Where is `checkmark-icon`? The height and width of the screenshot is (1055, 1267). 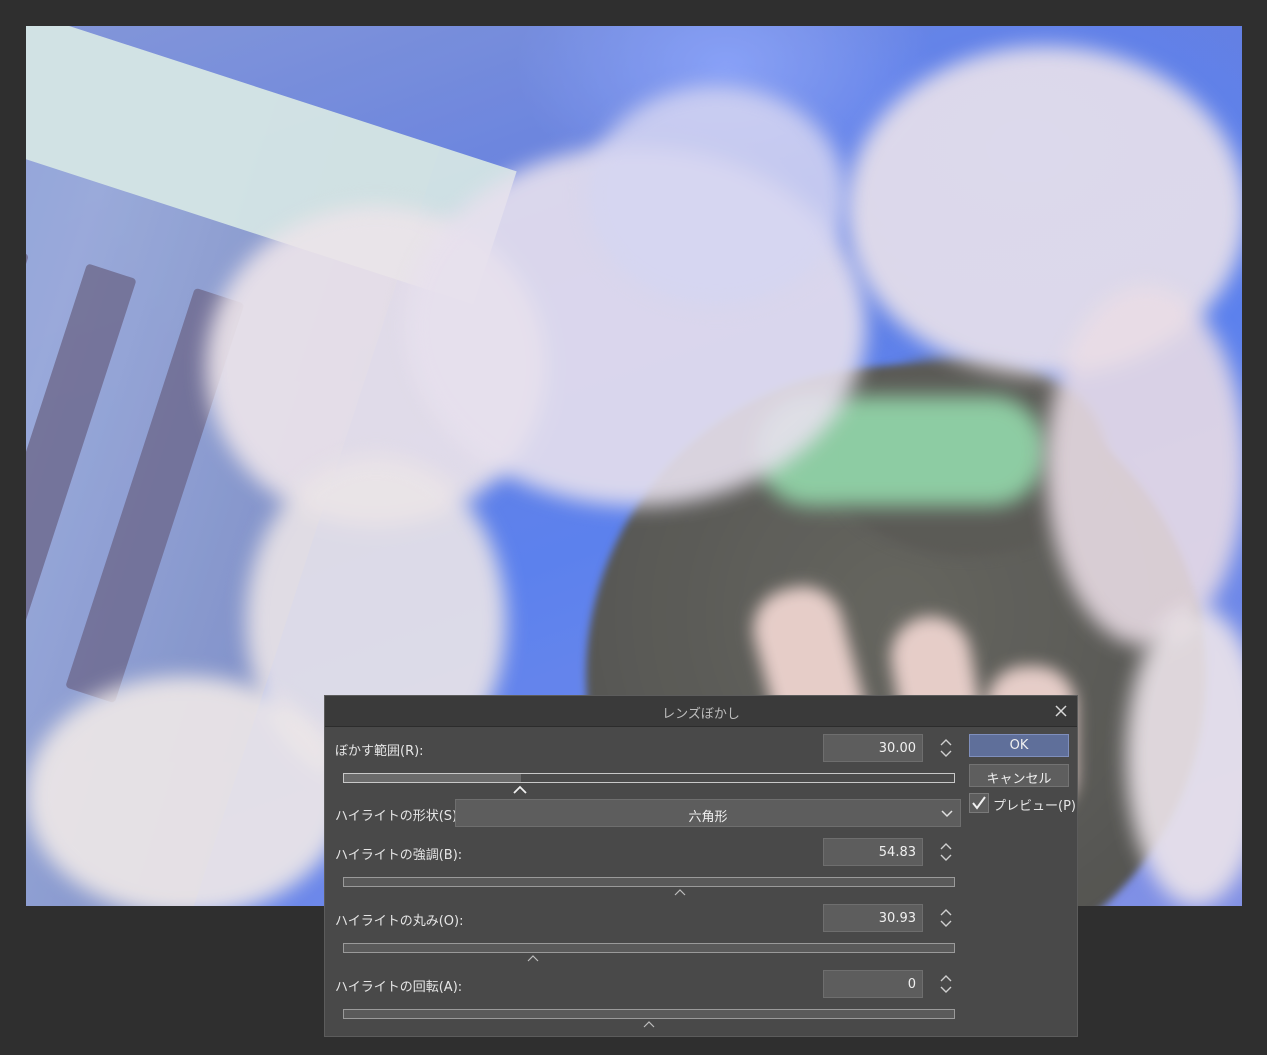
checkmark-icon is located at coordinates (979, 803).